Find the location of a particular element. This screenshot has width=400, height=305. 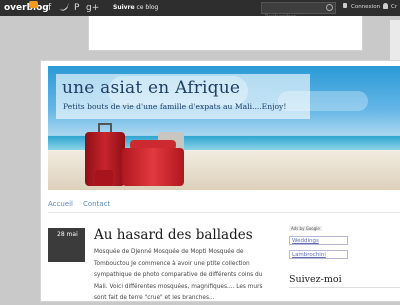

search-icon is located at coordinates (329, 7).